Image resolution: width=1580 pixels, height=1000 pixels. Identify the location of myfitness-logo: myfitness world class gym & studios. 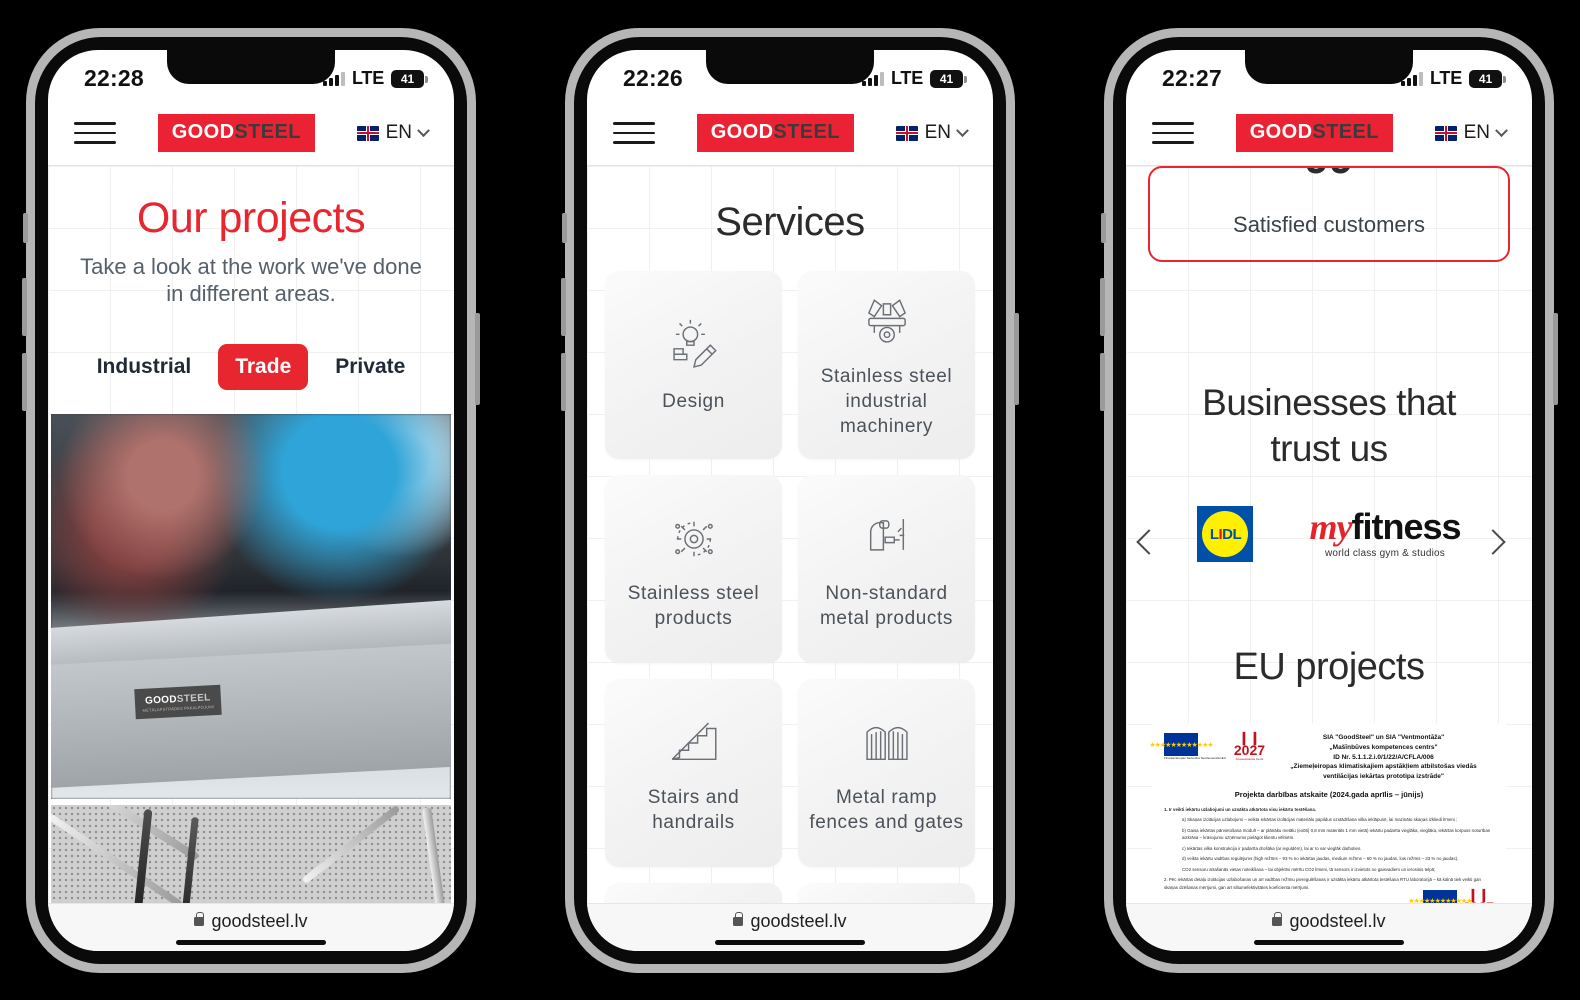
(1385, 534).